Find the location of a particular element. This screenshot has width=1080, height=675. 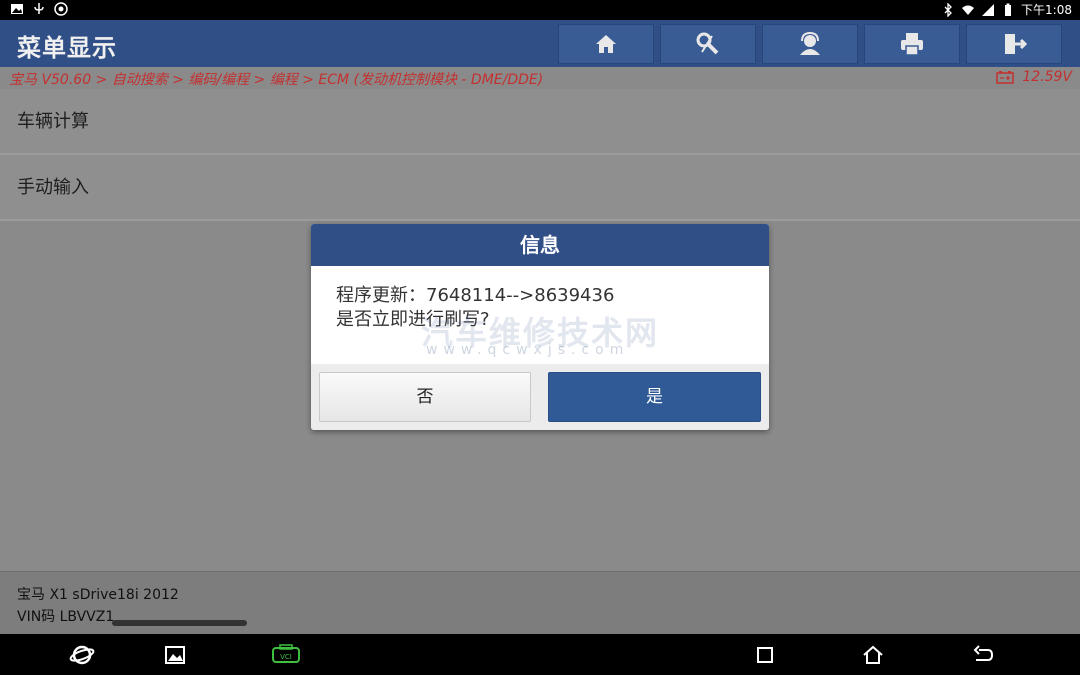

diagnose-icon is located at coordinates (707, 43).